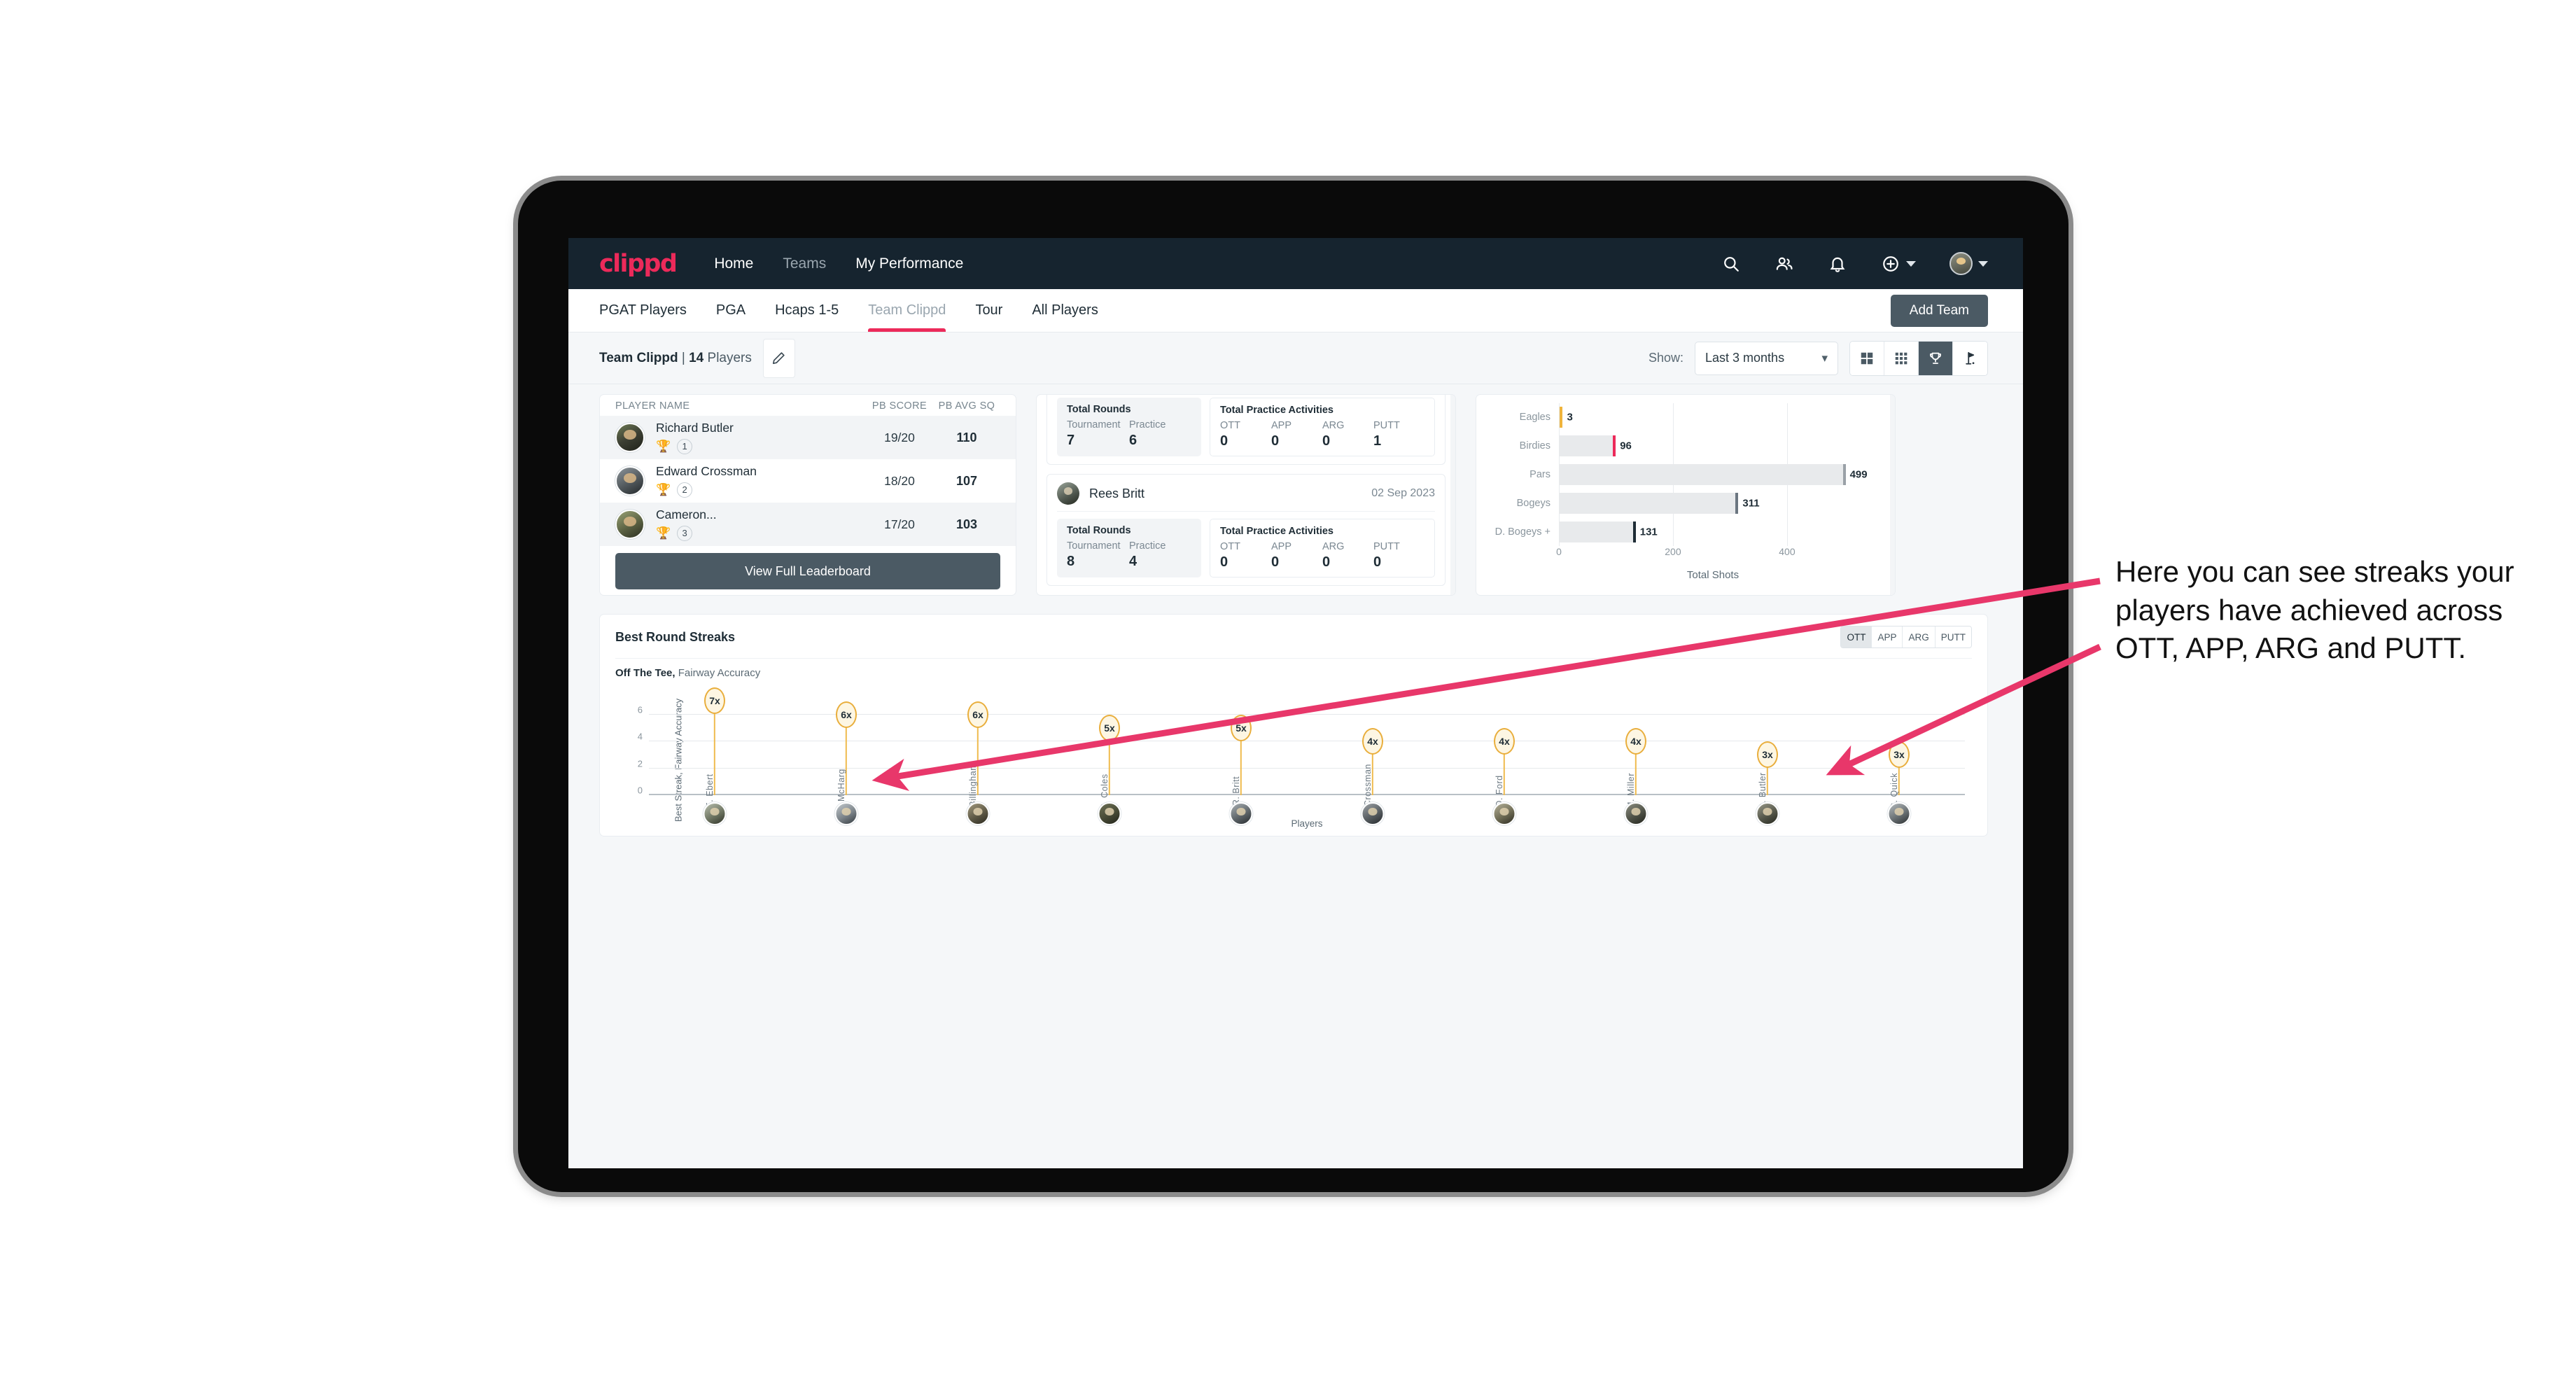  I want to click on clippd-logo: clippd, so click(638, 264).